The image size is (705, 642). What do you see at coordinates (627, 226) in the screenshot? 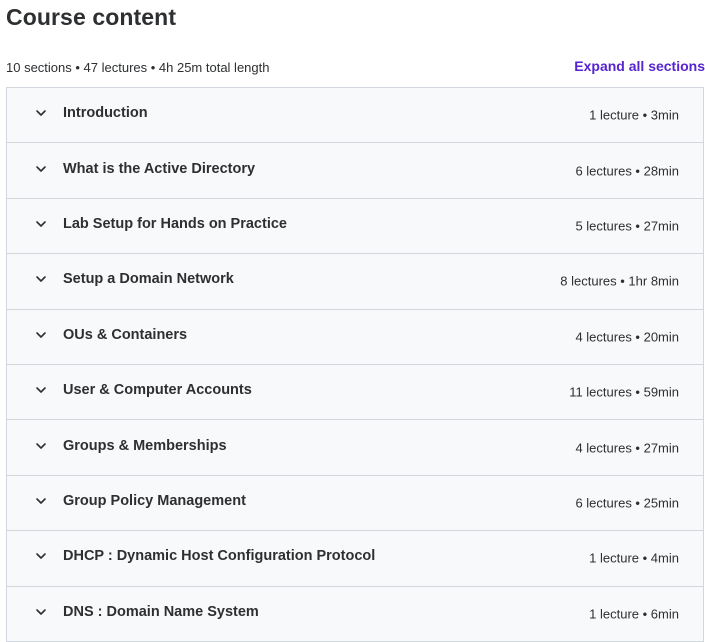
I see `section-meta: 5 lectures • 27min` at bounding box center [627, 226].